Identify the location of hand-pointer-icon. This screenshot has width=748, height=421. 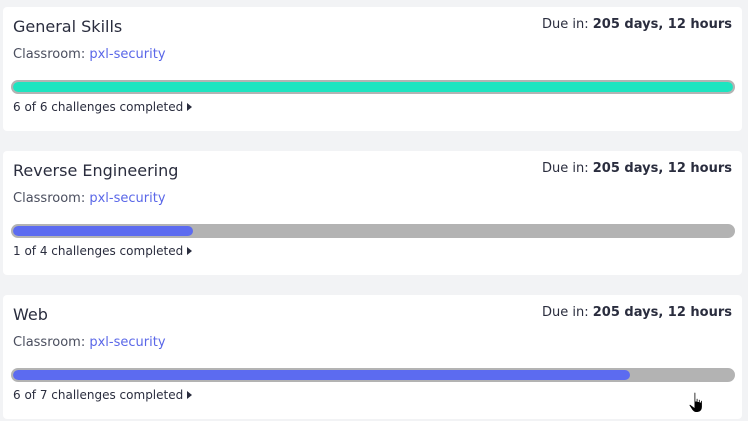
(695, 402).